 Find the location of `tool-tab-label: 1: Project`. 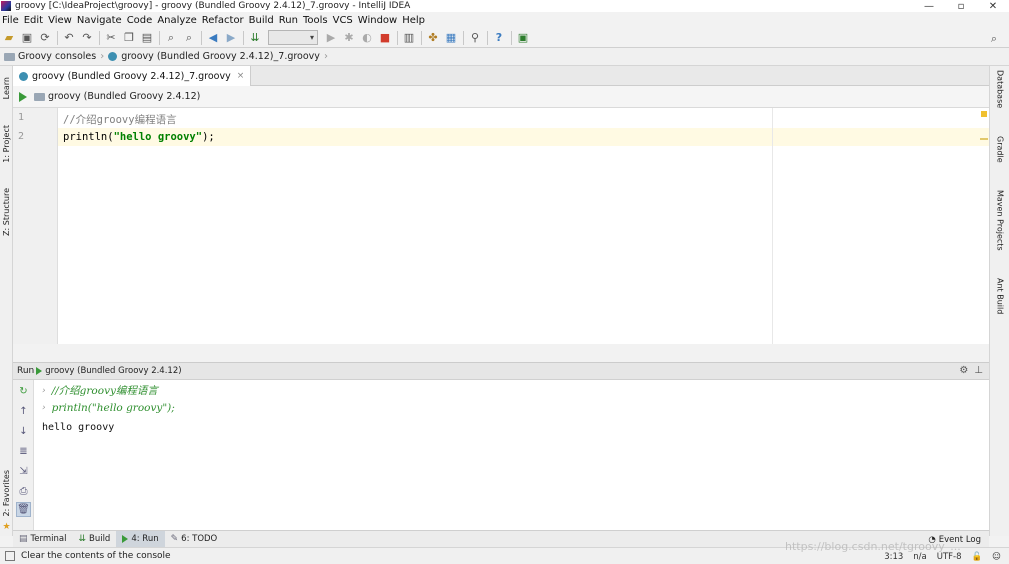

tool-tab-label: 1: Project is located at coordinates (6, 144).